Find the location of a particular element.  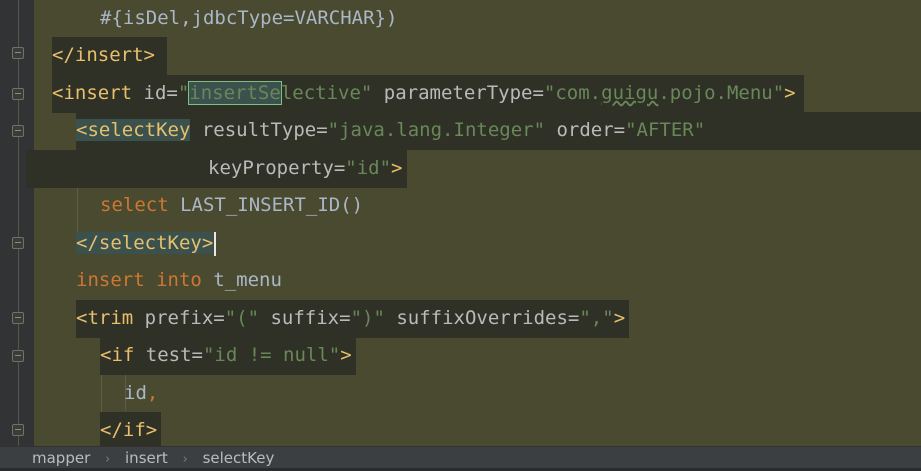

code-token: order= is located at coordinates (585, 130).